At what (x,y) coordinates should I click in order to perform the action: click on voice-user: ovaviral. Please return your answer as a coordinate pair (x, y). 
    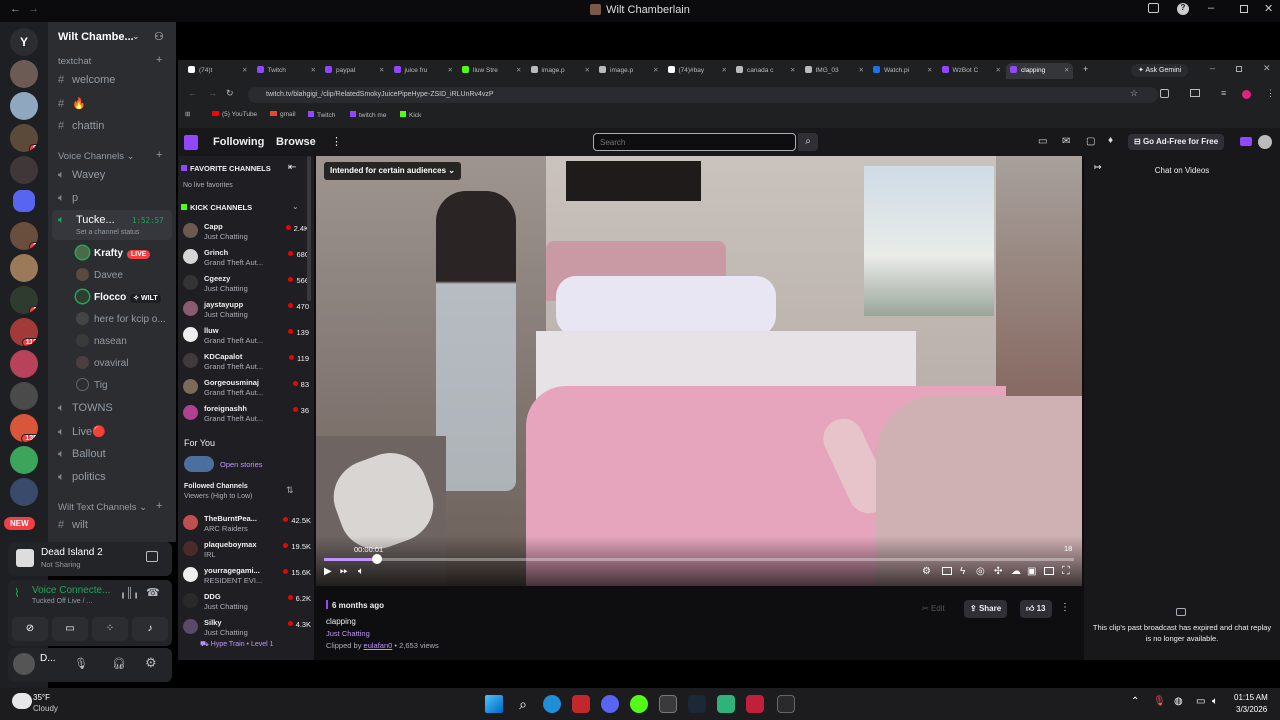
    Looking at the image, I should click on (102, 362).